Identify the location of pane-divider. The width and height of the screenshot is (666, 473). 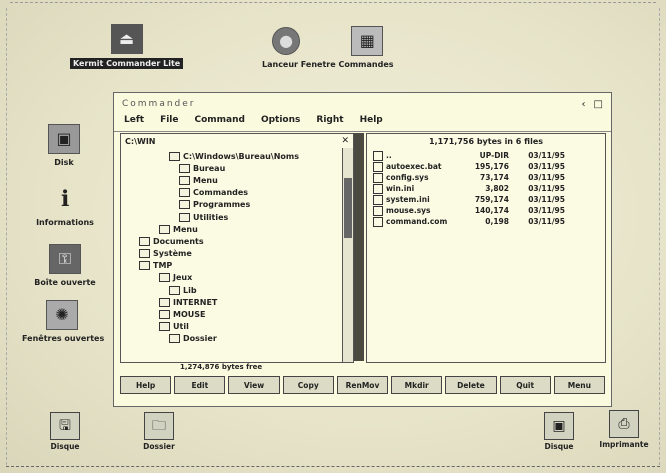
(359, 247).